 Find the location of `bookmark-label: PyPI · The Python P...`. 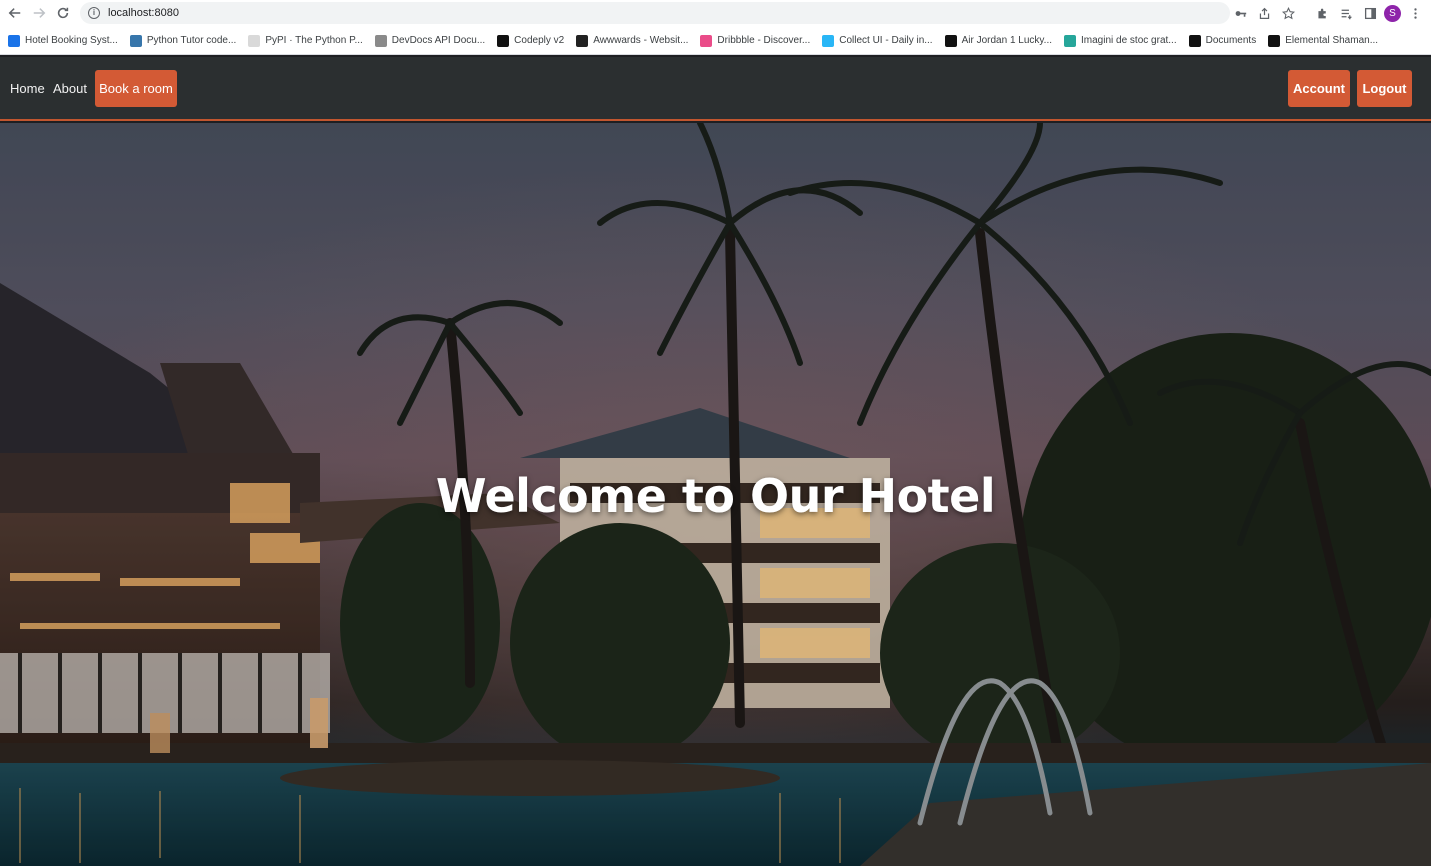

bookmark-label: PyPI · The Python P... is located at coordinates (314, 40).